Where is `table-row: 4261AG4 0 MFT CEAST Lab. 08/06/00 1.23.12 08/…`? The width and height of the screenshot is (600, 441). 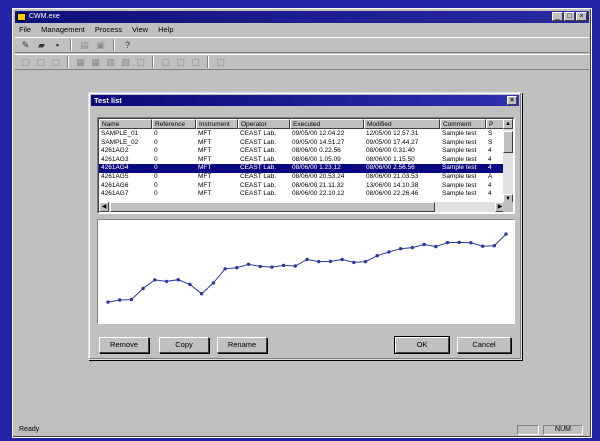
table-row: 4261AG4 0 MFT CEAST Lab. 08/06/00 1.23.12 08/… is located at coordinates (302, 168).